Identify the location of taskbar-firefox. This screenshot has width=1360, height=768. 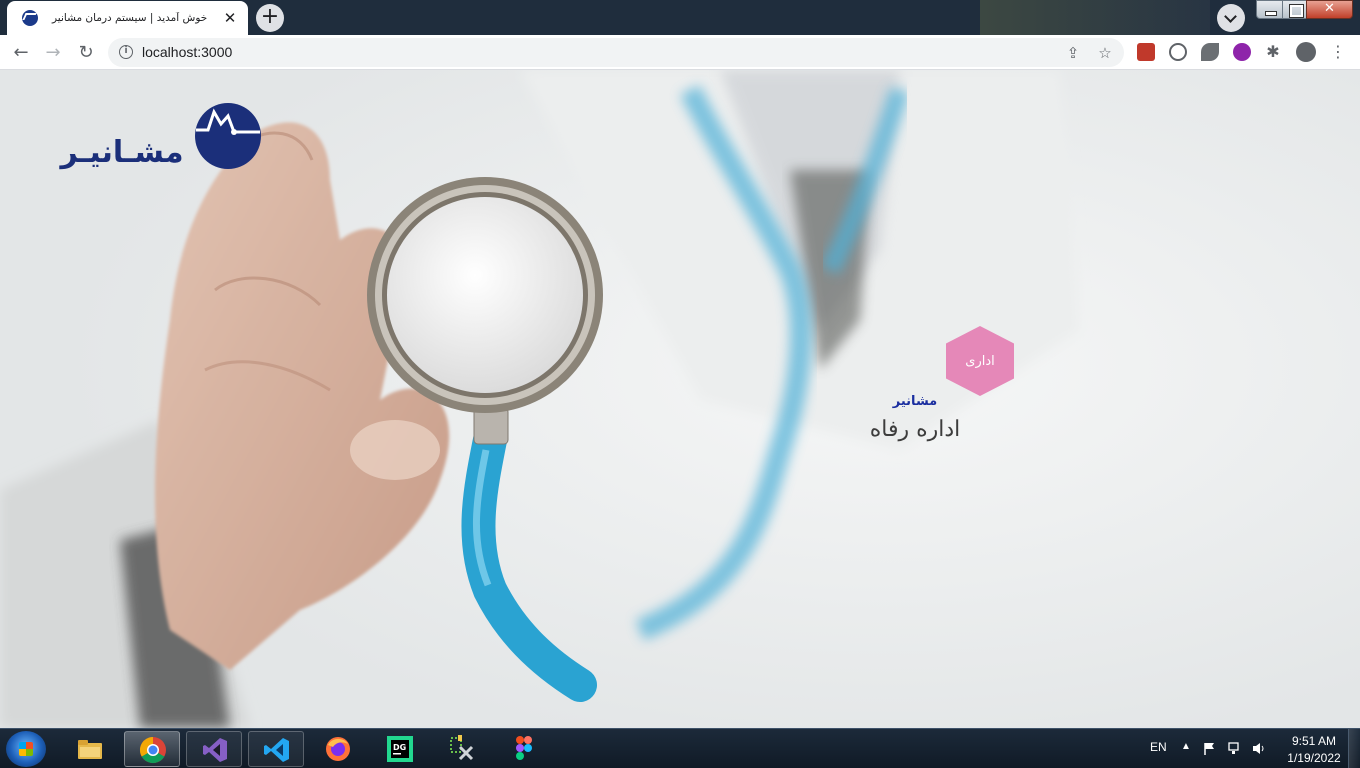
(338, 749).